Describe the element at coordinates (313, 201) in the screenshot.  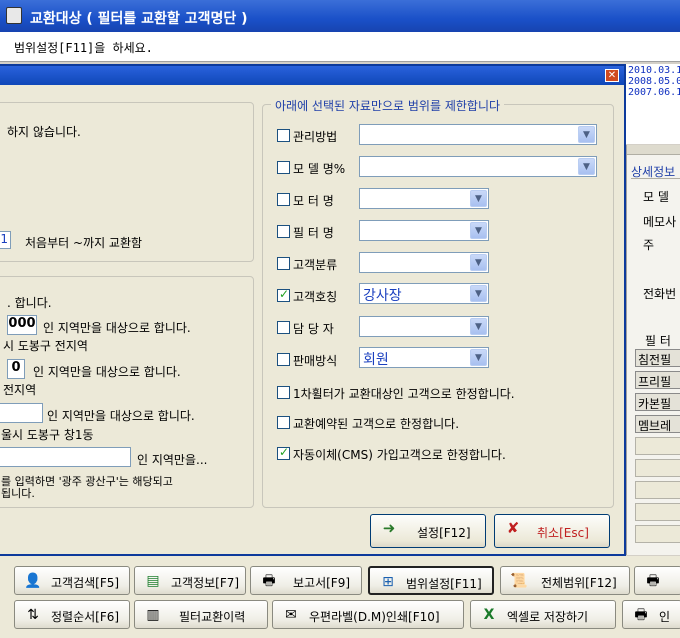
I see `filter-label: 모 터 명` at that location.